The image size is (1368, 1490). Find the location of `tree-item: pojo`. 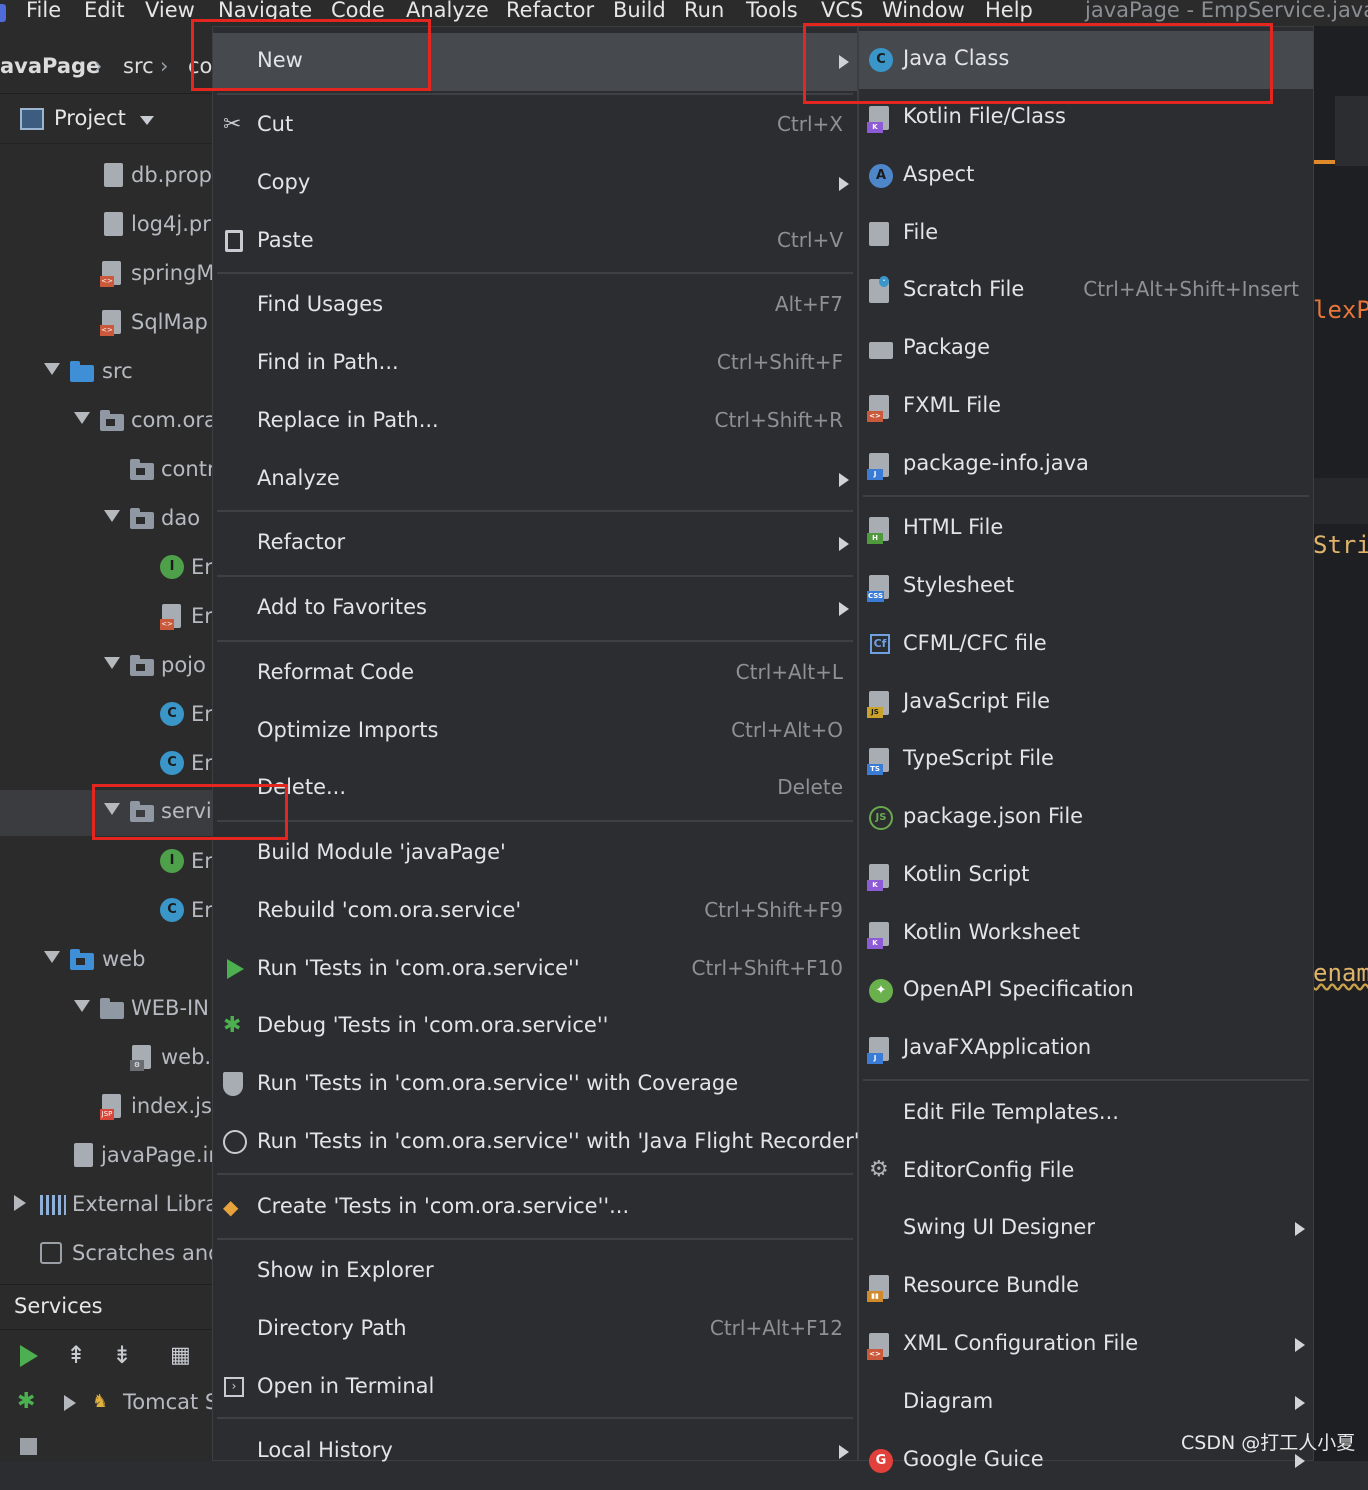

tree-item: pojo is located at coordinates (107, 667).